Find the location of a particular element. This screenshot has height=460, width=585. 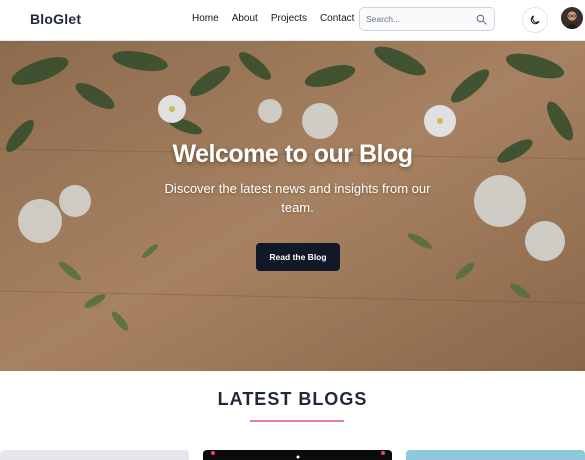

nav-home: Home is located at coordinates (205, 18).